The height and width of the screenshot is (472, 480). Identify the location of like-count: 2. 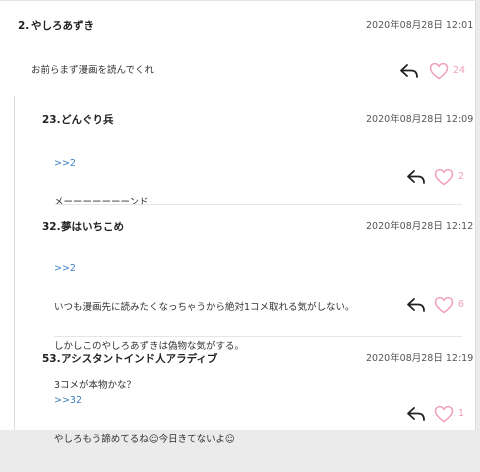
(461, 176).